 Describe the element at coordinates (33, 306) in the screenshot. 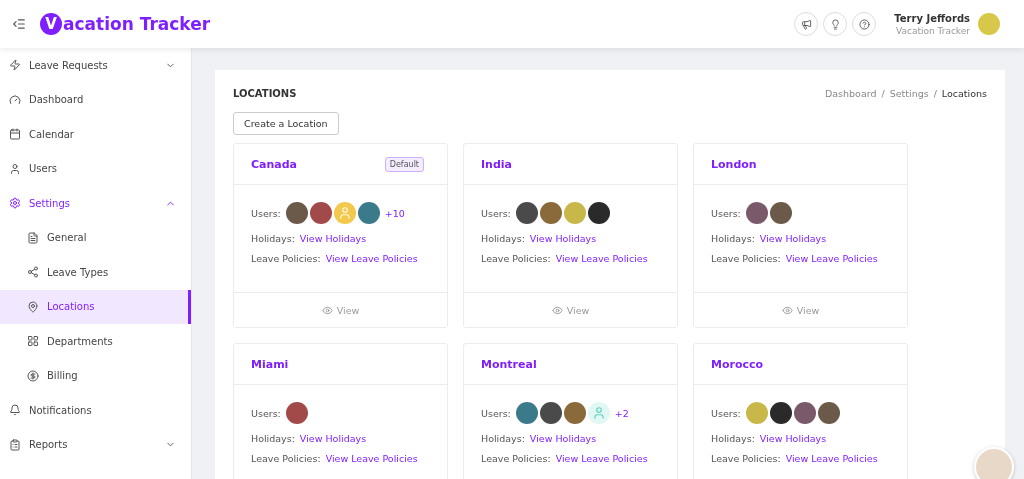

I see `map-pin-icon` at that location.